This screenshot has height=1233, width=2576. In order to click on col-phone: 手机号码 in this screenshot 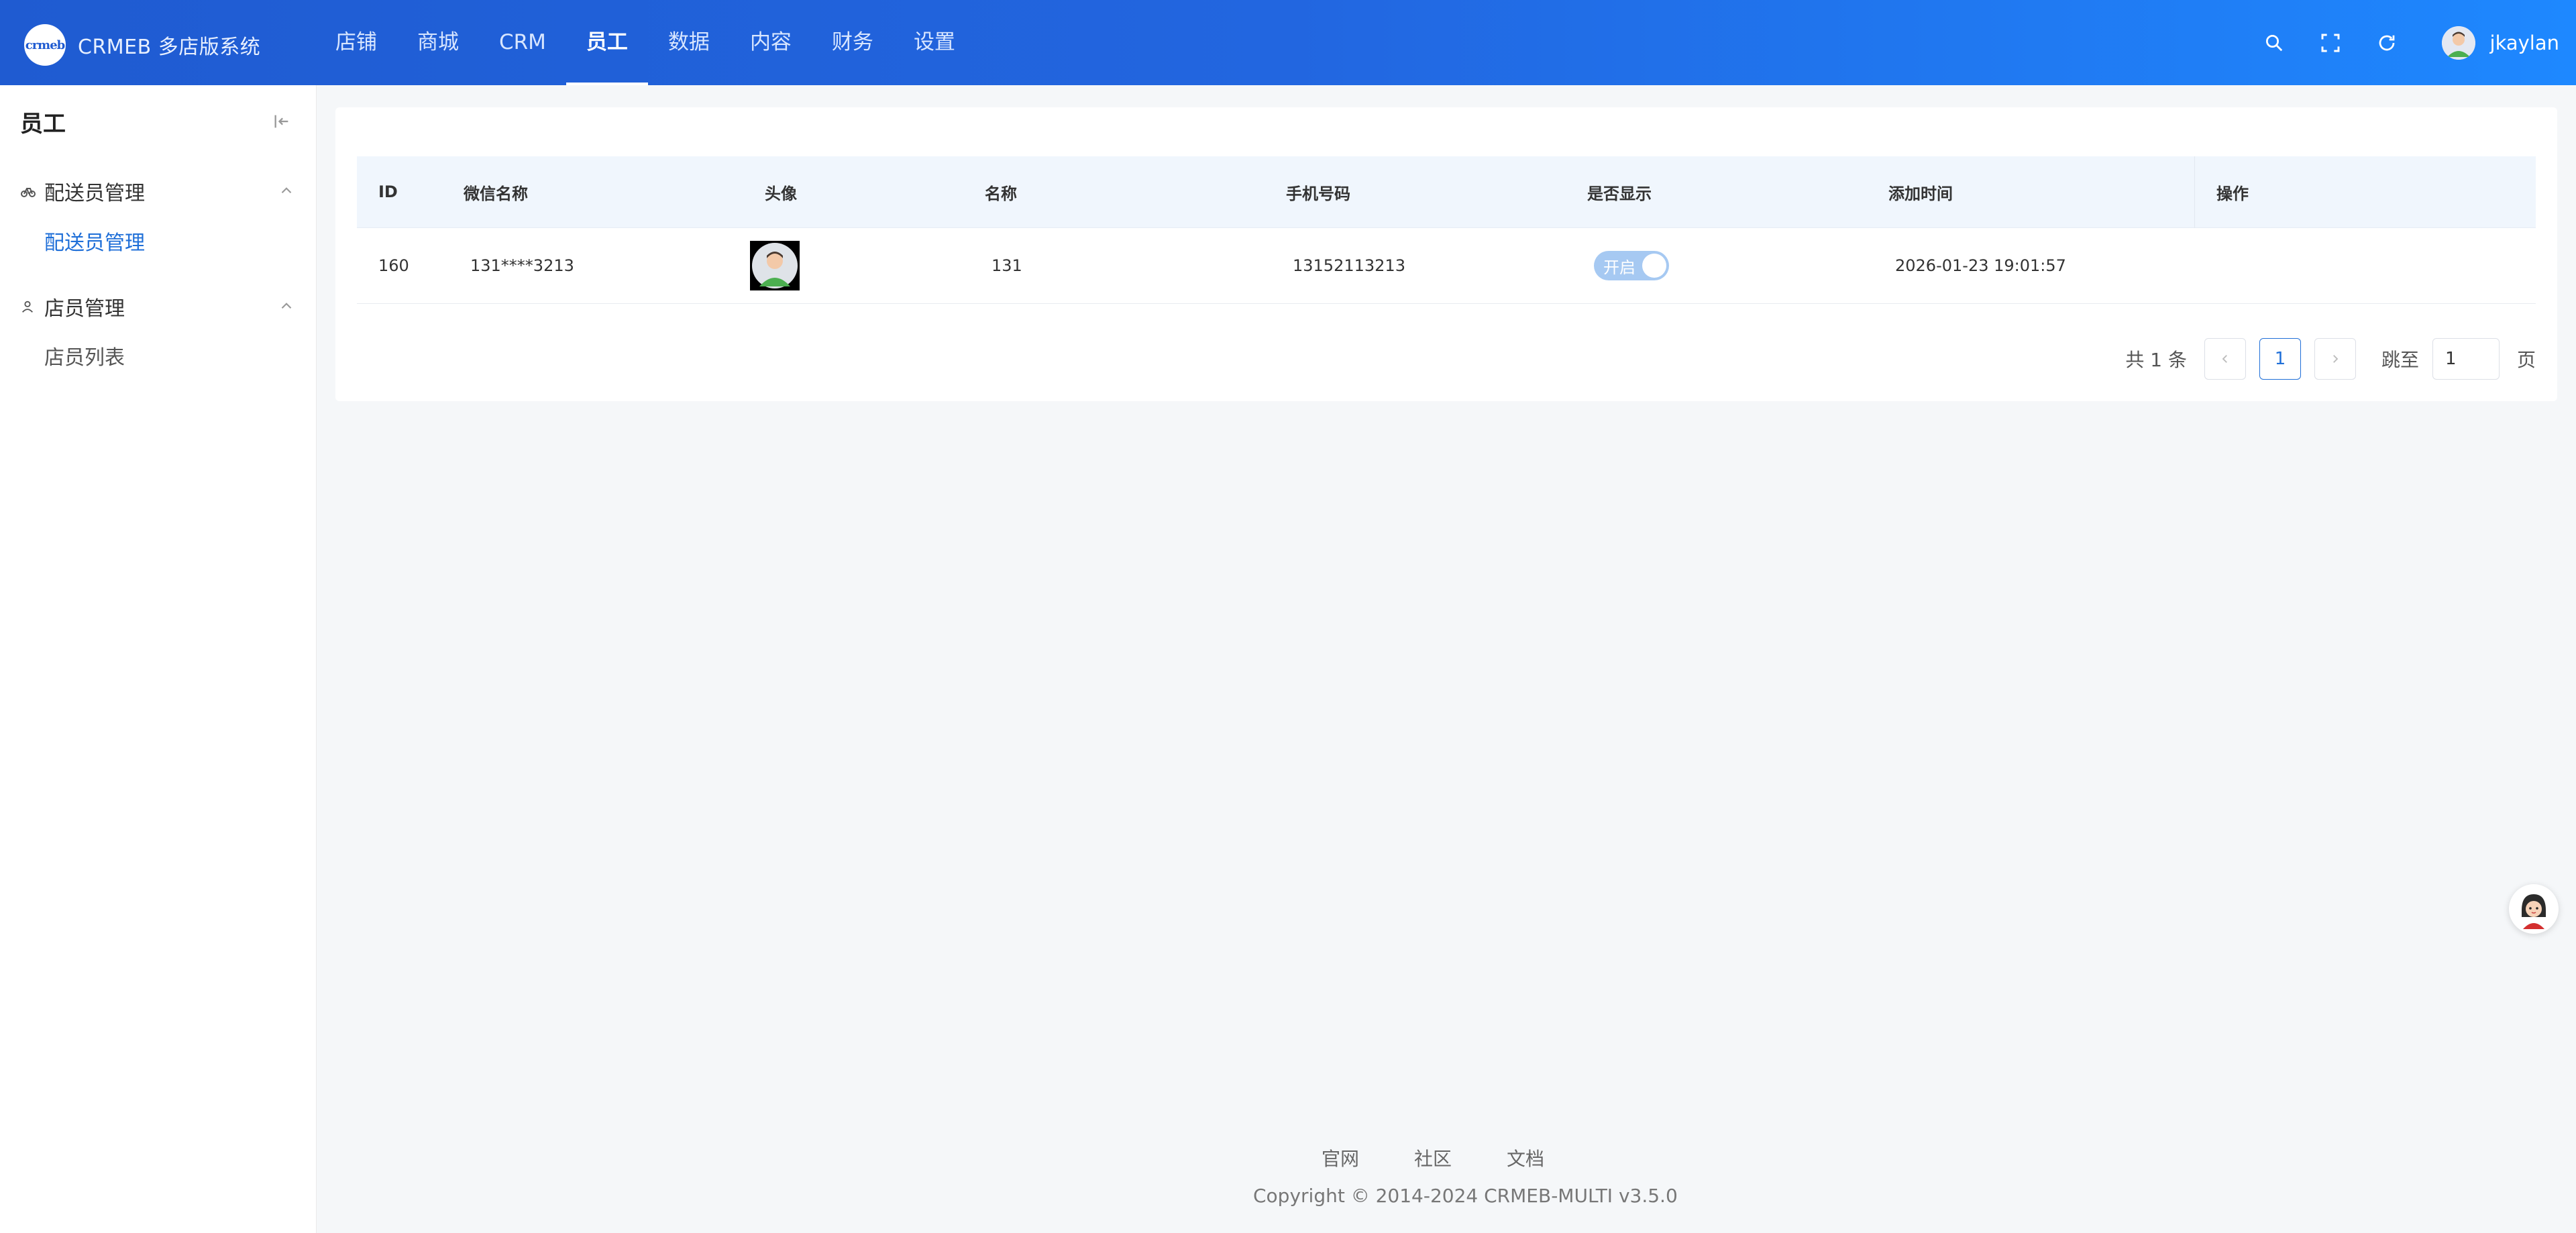, I will do `click(1318, 193)`.